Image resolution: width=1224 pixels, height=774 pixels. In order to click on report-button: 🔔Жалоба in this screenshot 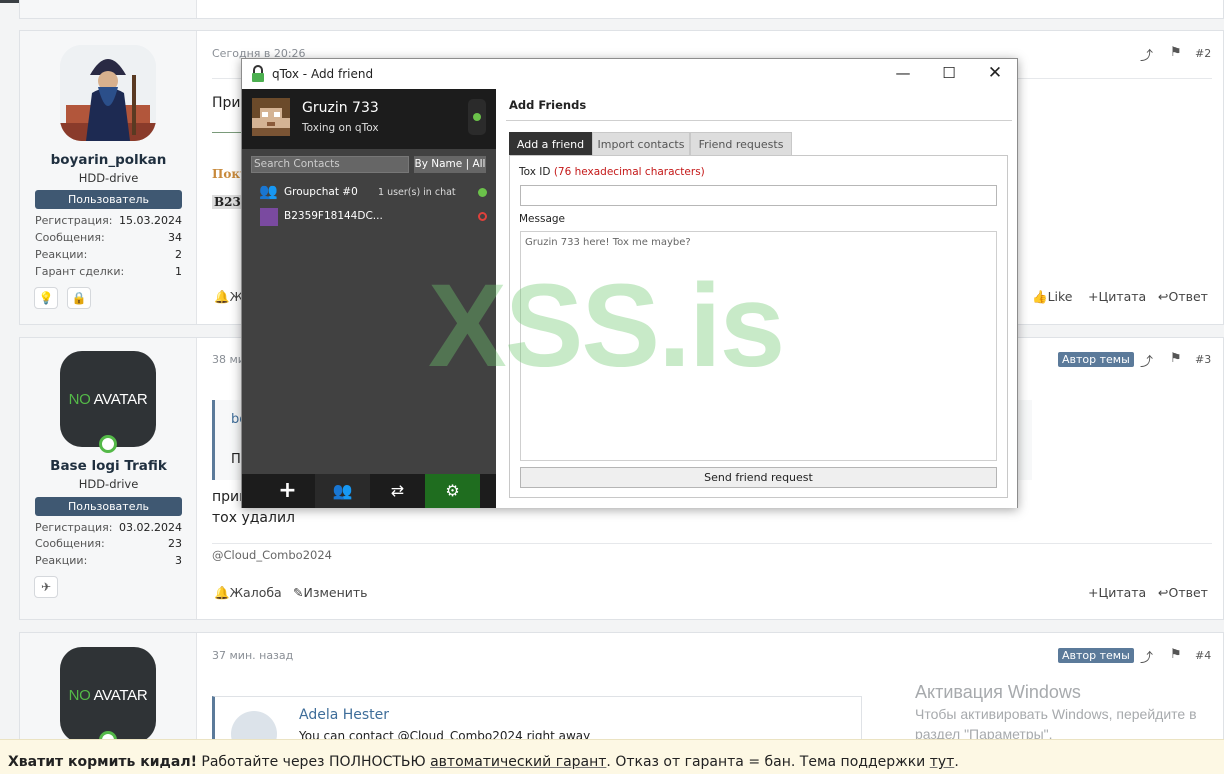, I will do `click(248, 593)`.